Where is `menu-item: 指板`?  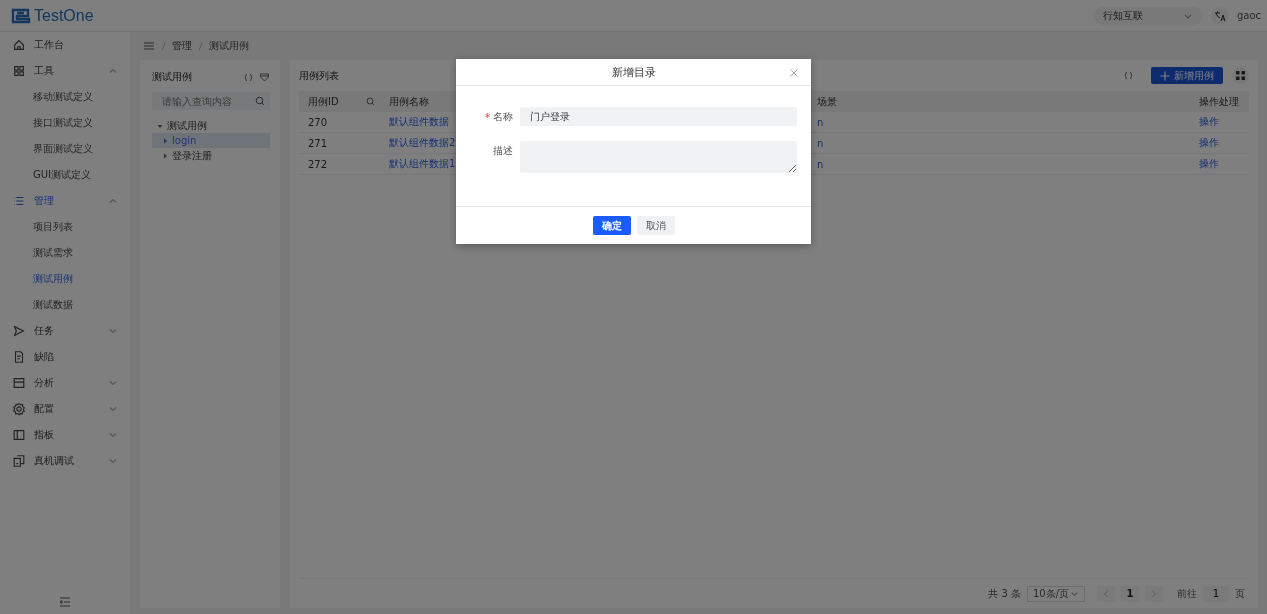 menu-item: 指板 is located at coordinates (65, 435).